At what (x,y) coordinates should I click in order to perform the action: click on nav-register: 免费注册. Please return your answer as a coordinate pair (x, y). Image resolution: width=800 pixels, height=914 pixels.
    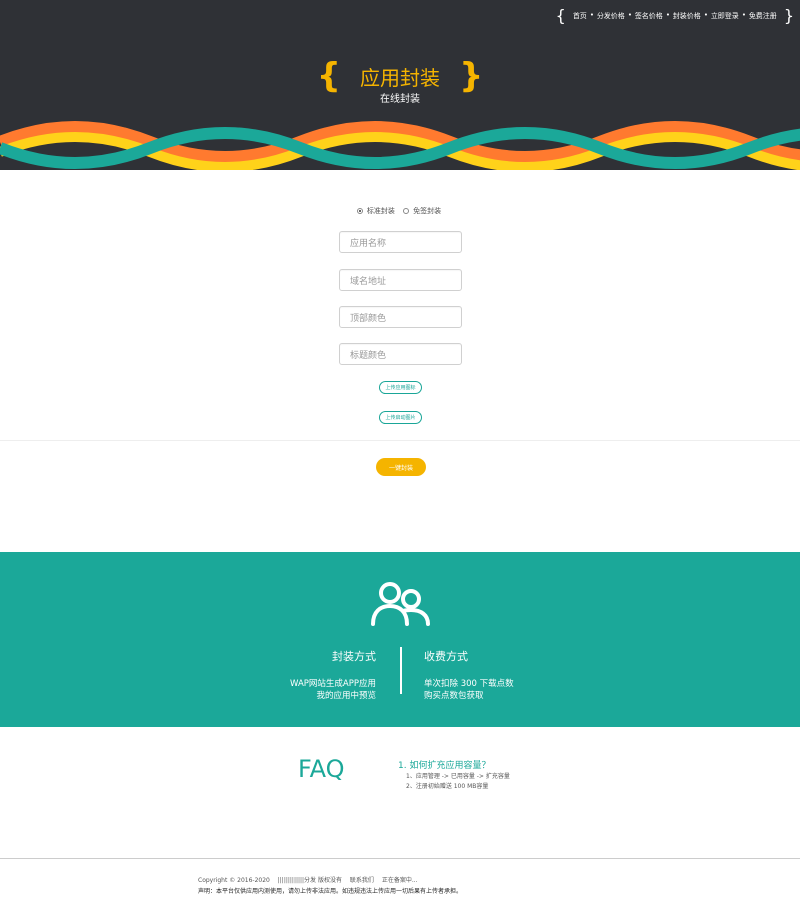
    Looking at the image, I should click on (761, 16).